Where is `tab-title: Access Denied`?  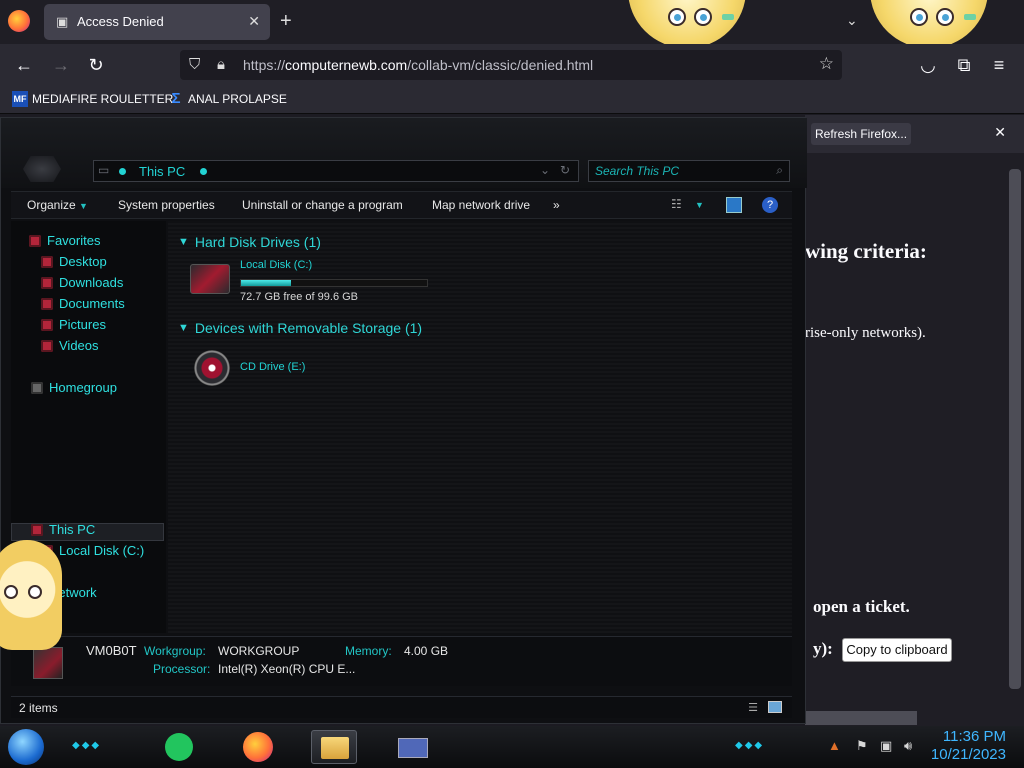
tab-title: Access Denied is located at coordinates (120, 21).